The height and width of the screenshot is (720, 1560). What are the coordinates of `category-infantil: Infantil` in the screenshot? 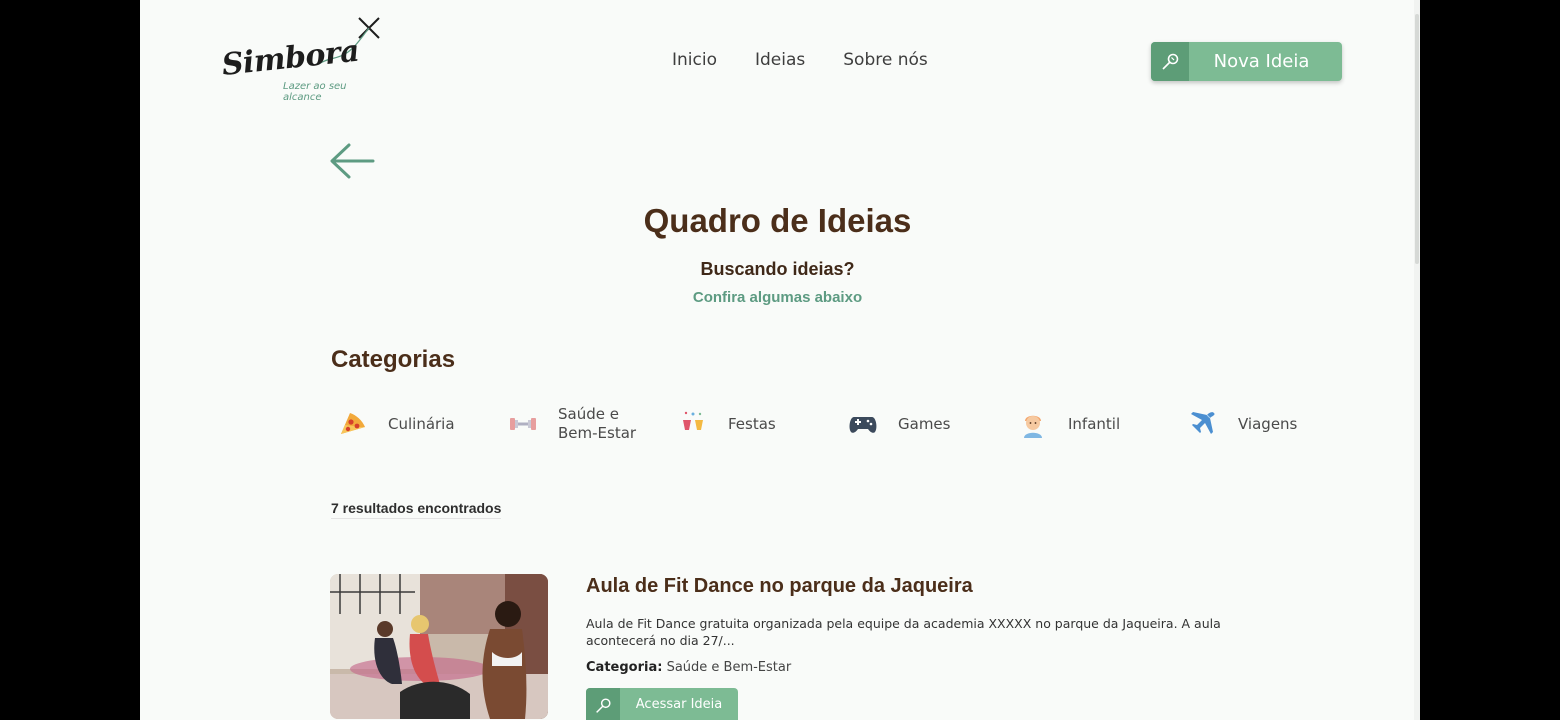 It's located at (1096, 424).